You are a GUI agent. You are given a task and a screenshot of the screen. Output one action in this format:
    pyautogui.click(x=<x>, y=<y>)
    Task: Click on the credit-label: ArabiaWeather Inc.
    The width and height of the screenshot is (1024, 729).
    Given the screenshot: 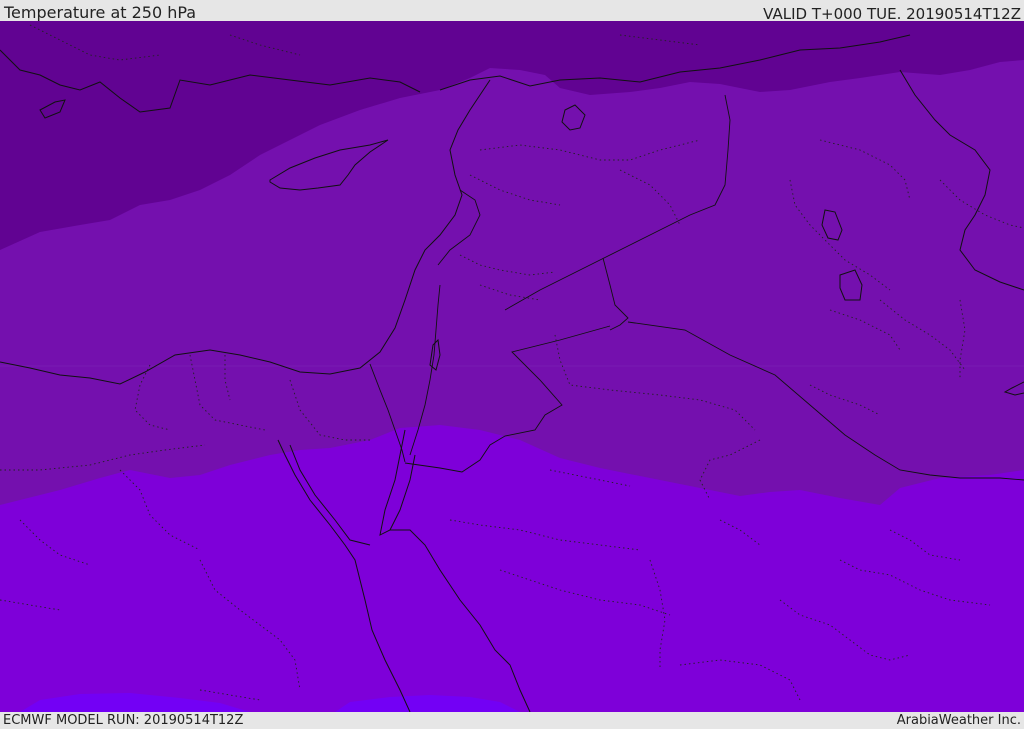 What is the action you would take?
    pyautogui.click(x=958, y=720)
    